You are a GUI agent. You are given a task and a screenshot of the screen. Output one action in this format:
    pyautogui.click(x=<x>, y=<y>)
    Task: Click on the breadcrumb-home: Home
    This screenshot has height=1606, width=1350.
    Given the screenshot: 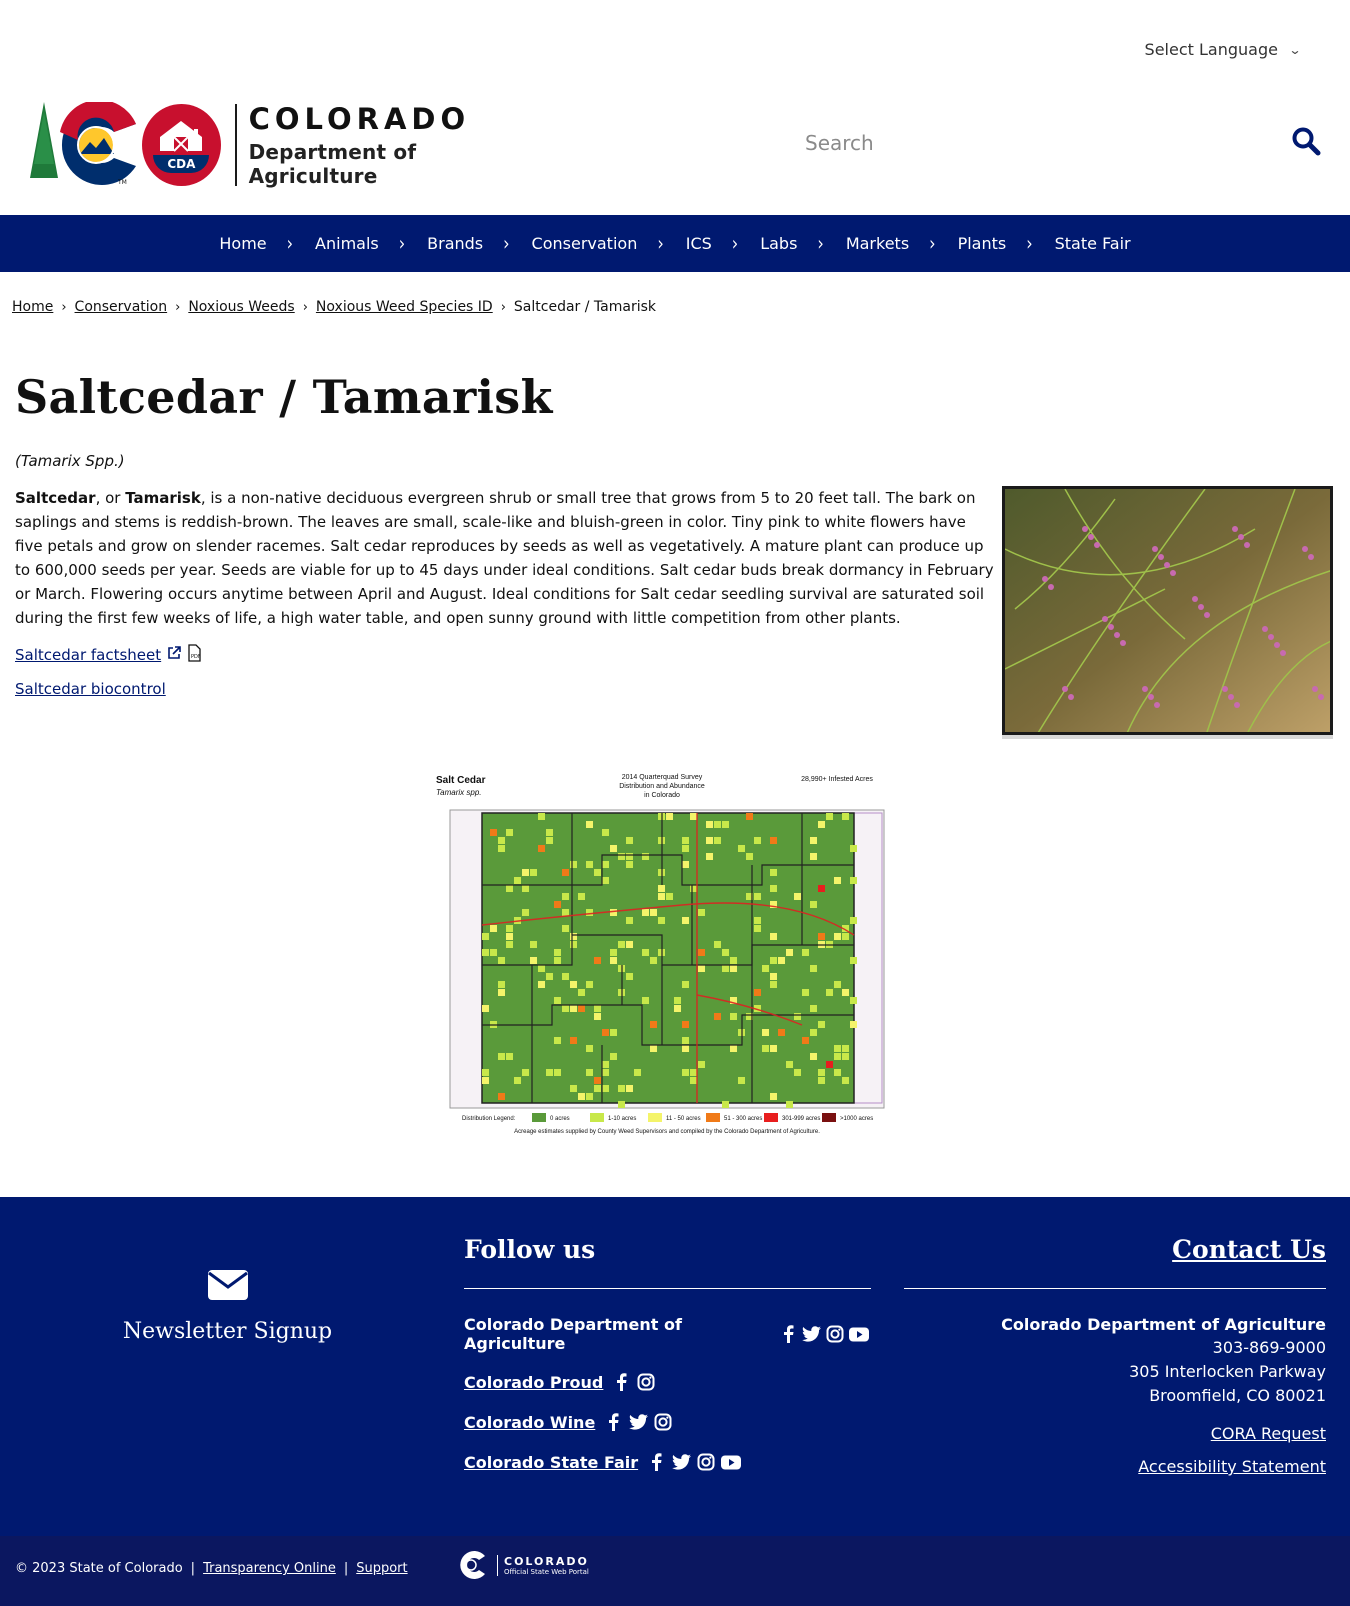 What is the action you would take?
    pyautogui.click(x=32, y=307)
    